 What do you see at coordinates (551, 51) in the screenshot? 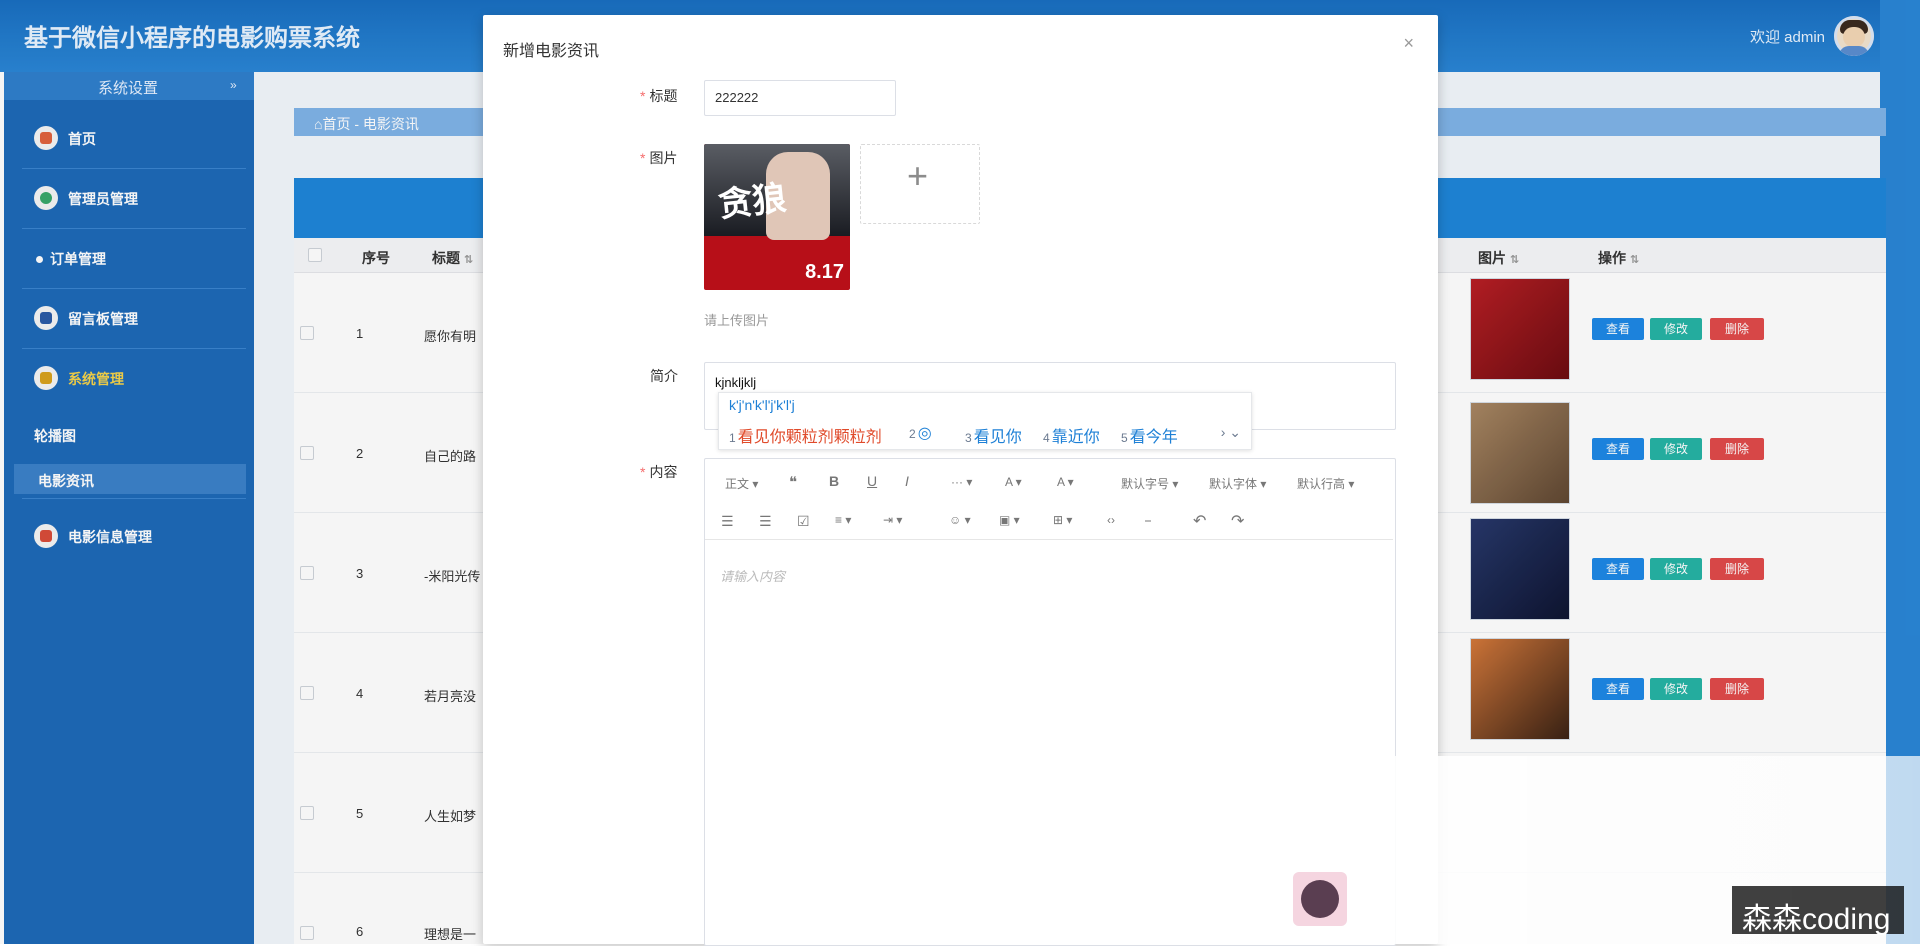
I see `dialog-title: 新增电影资讯` at bounding box center [551, 51].